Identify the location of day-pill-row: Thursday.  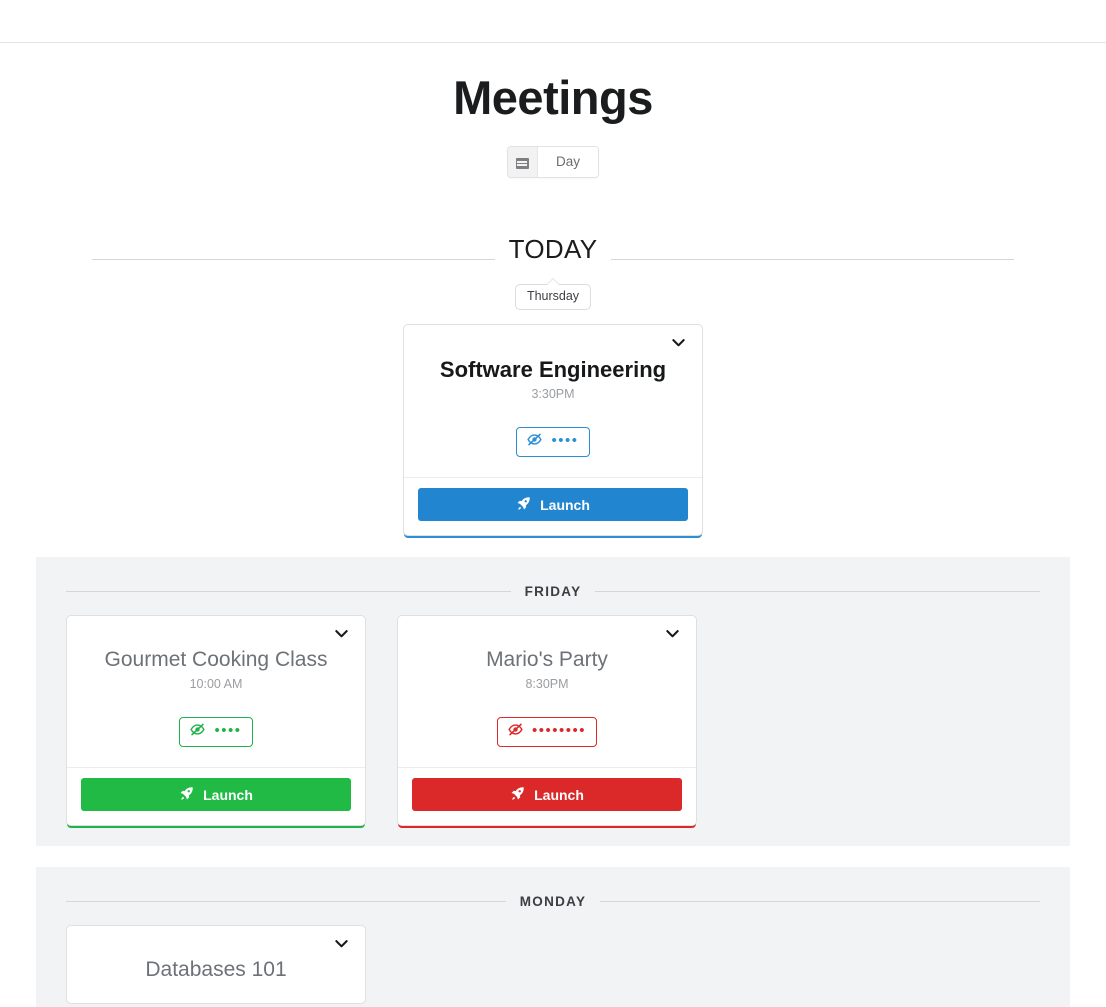
(553, 294).